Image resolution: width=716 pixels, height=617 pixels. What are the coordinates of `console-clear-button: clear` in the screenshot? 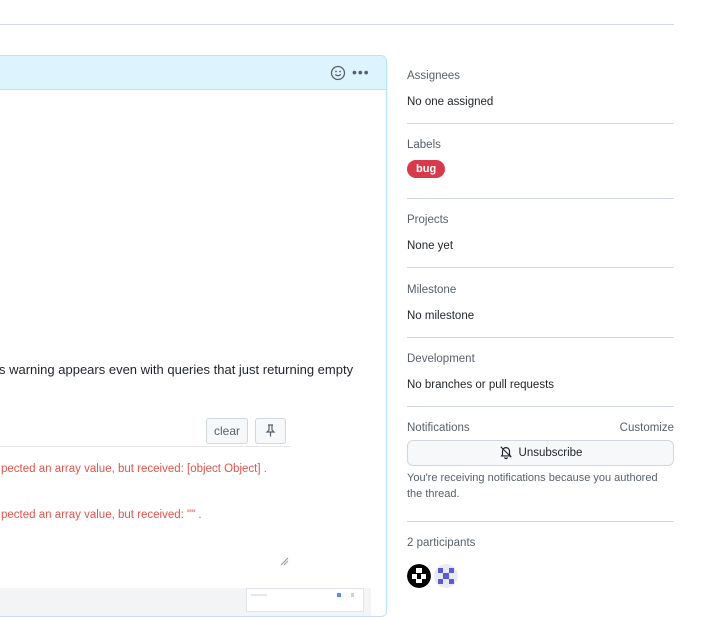 It's located at (227, 431).